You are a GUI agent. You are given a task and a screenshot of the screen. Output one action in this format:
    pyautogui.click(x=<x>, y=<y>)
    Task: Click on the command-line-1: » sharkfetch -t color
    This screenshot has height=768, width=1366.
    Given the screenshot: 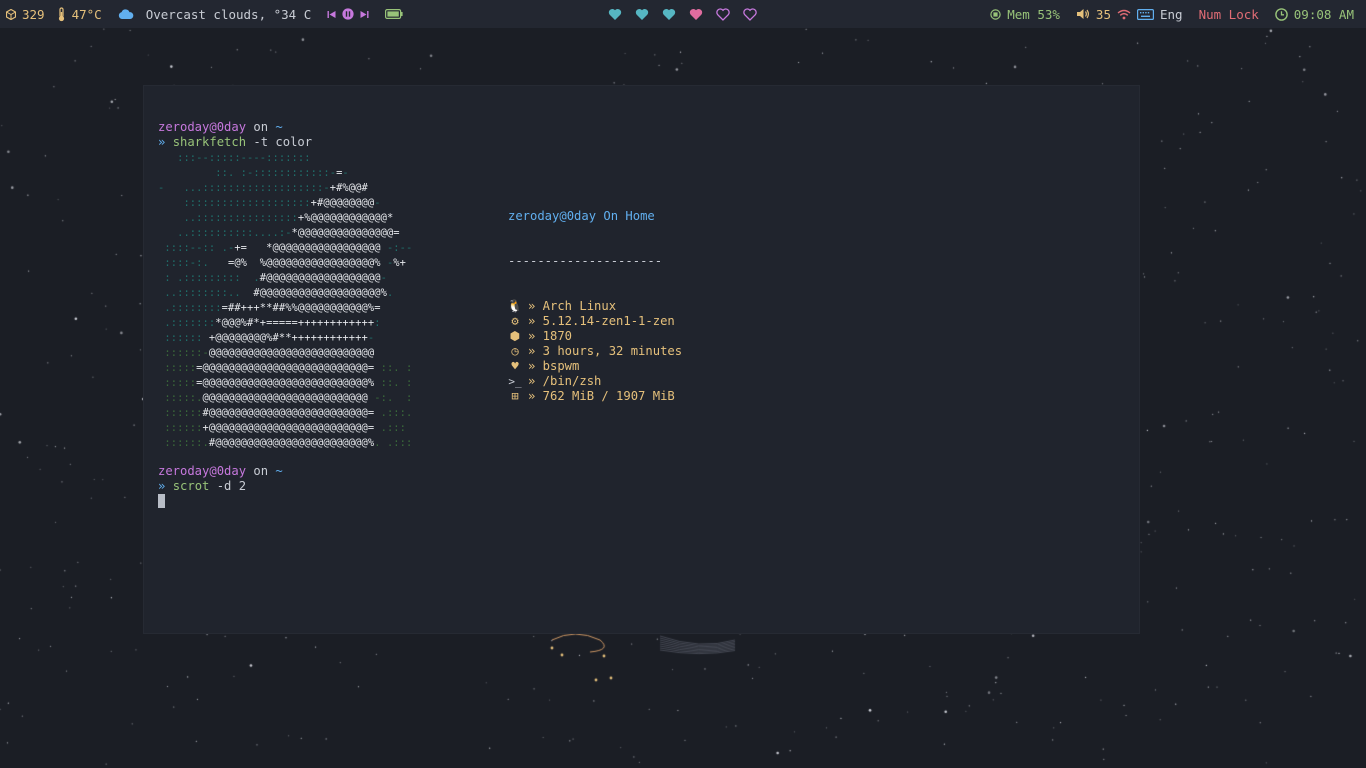 What is the action you would take?
    pyautogui.click(x=235, y=142)
    